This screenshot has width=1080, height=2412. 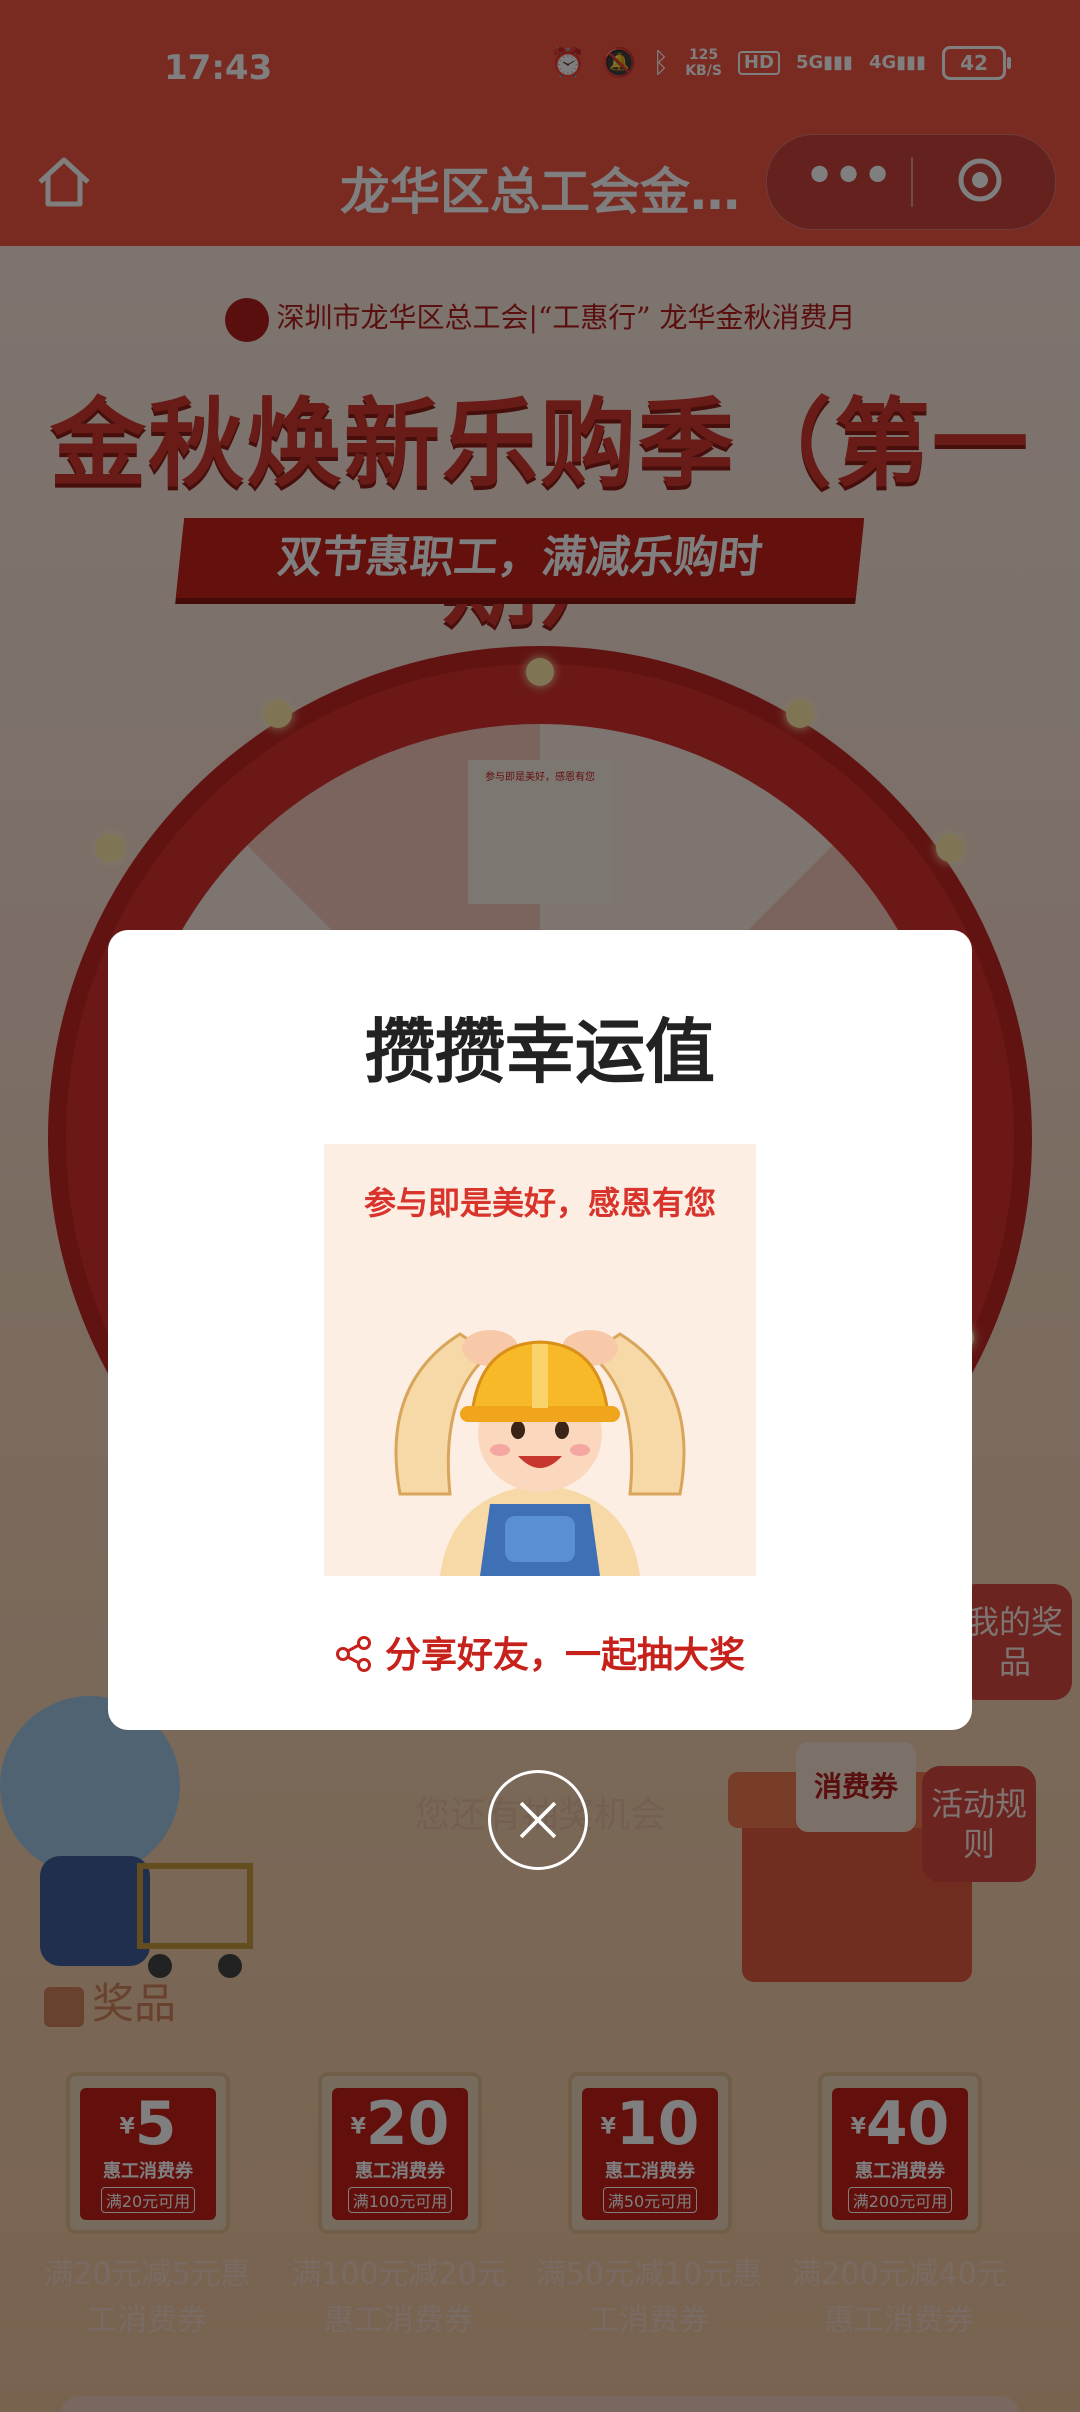 I want to click on share-text: 分享好友，一起抽大奖, so click(x=564, y=1655).